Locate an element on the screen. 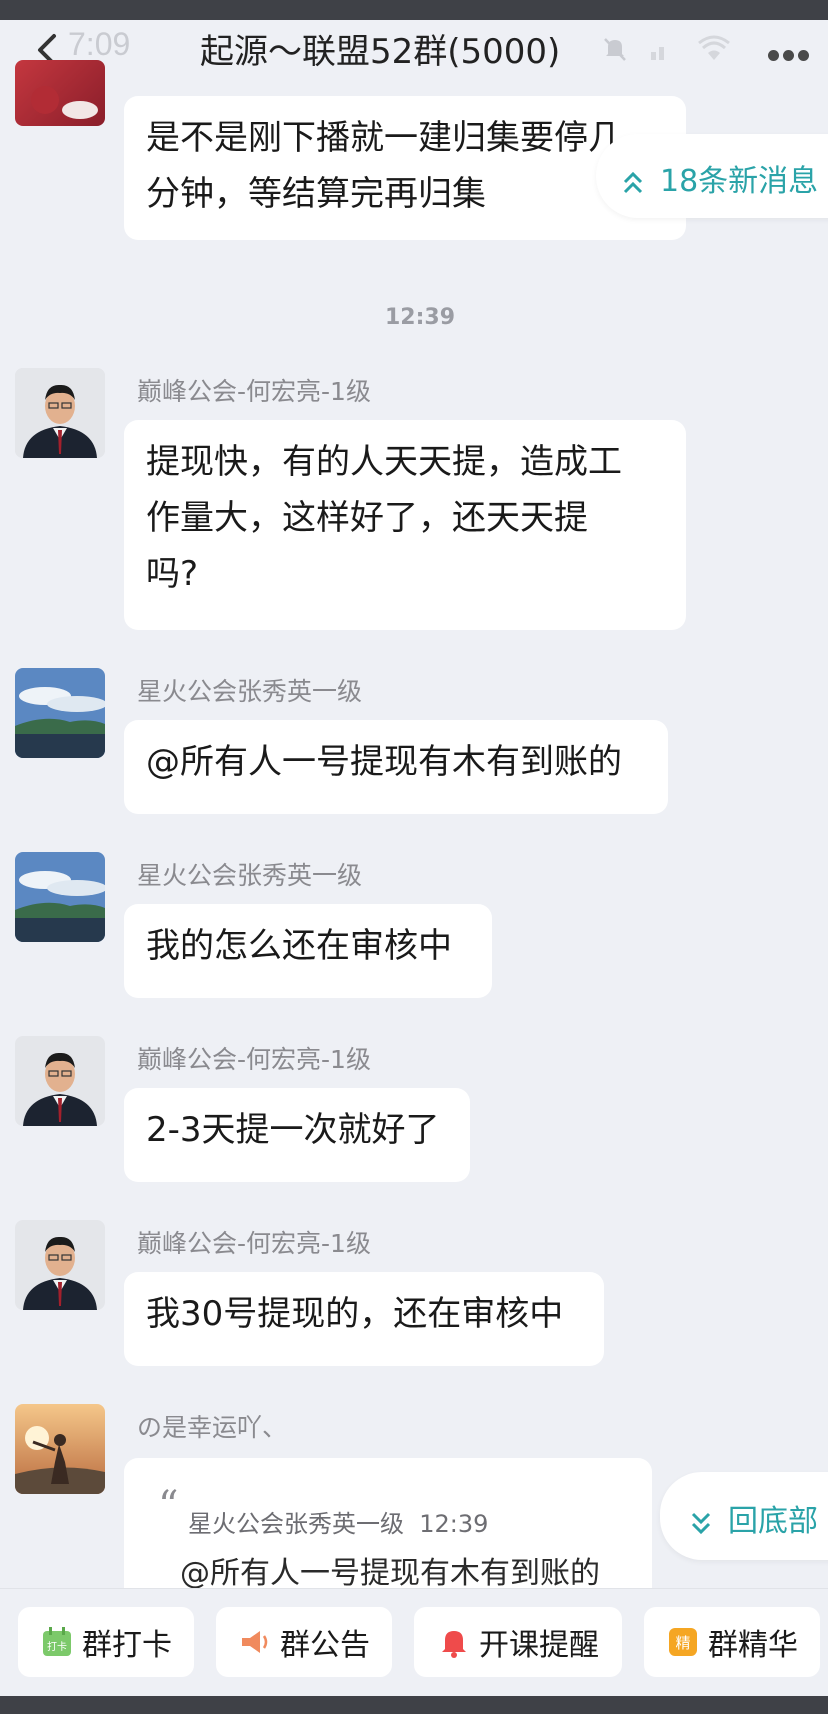 The image size is (828, 1714). wifi-icon is located at coordinates (714, 47).